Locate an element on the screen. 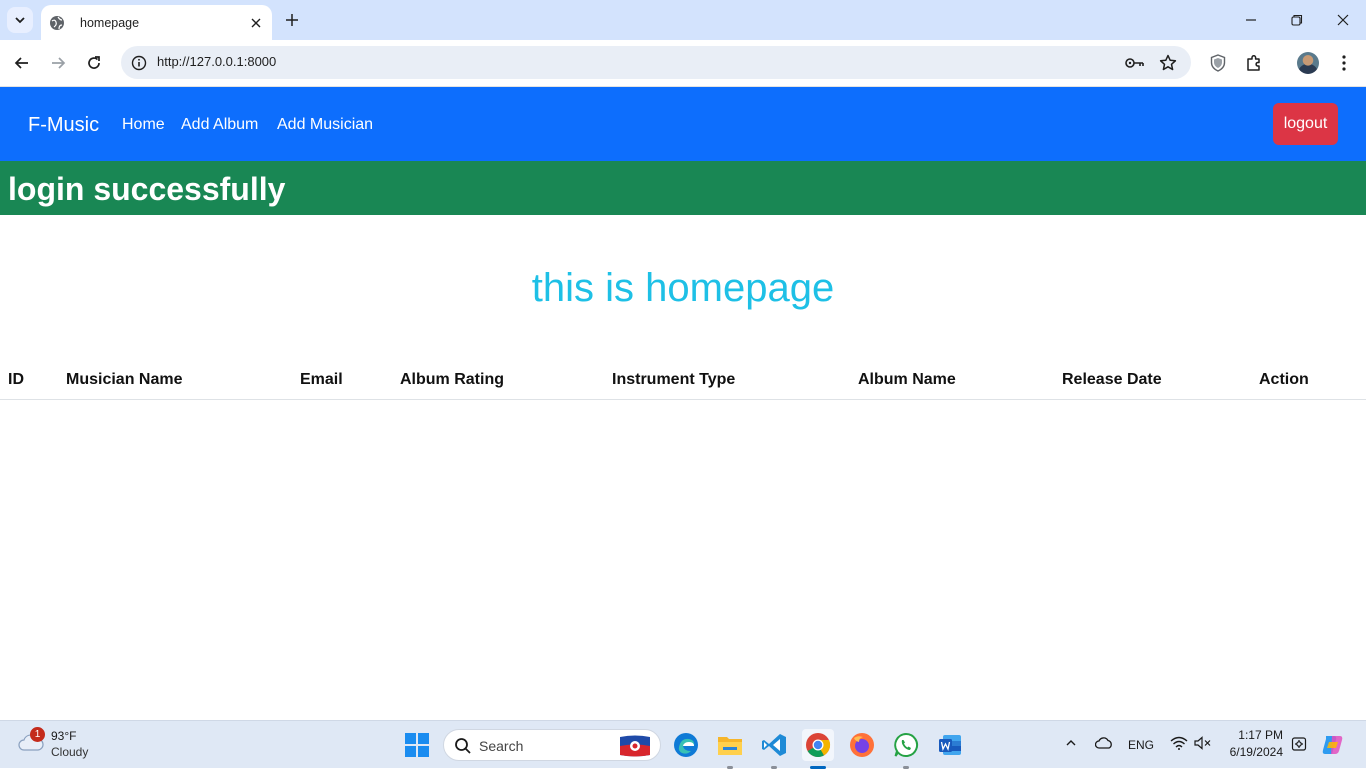  wifi-icon is located at coordinates (1179, 743).